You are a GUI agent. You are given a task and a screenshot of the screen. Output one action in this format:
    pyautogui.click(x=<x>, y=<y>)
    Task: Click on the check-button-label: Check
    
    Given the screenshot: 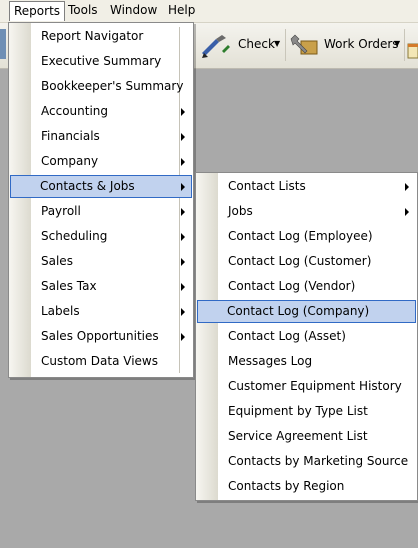 What is the action you would take?
    pyautogui.click(x=256, y=44)
    